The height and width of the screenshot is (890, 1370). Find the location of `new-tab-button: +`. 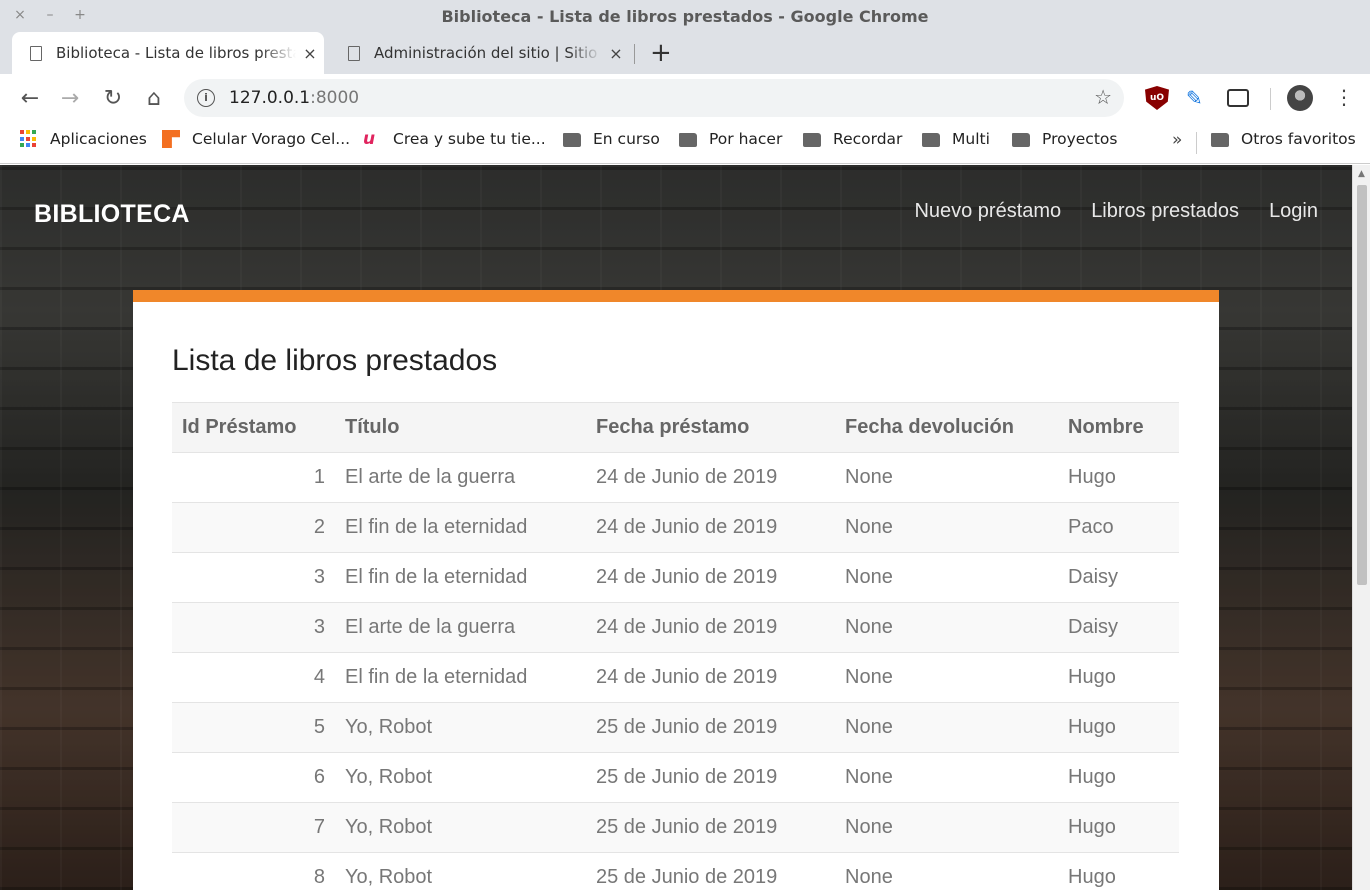

new-tab-button: + is located at coordinates (661, 53).